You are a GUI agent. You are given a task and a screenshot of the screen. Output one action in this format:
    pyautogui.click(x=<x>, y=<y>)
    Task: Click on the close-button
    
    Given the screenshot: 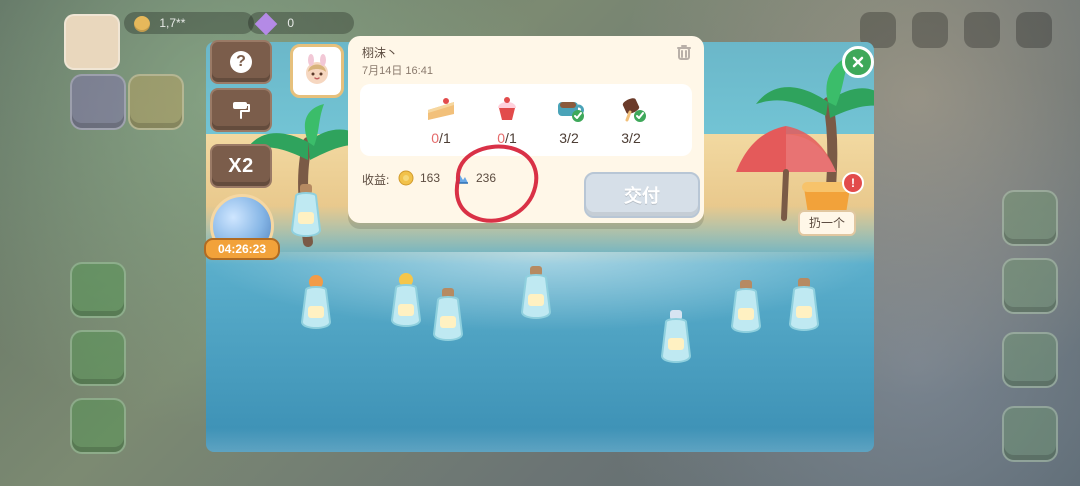 What is the action you would take?
    pyautogui.click(x=858, y=62)
    